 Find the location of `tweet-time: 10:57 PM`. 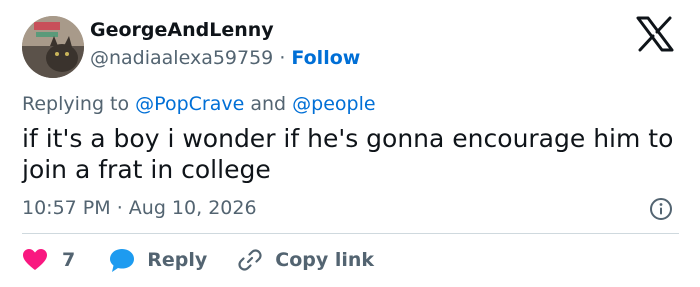

tweet-time: 10:57 PM is located at coordinates (66, 208).